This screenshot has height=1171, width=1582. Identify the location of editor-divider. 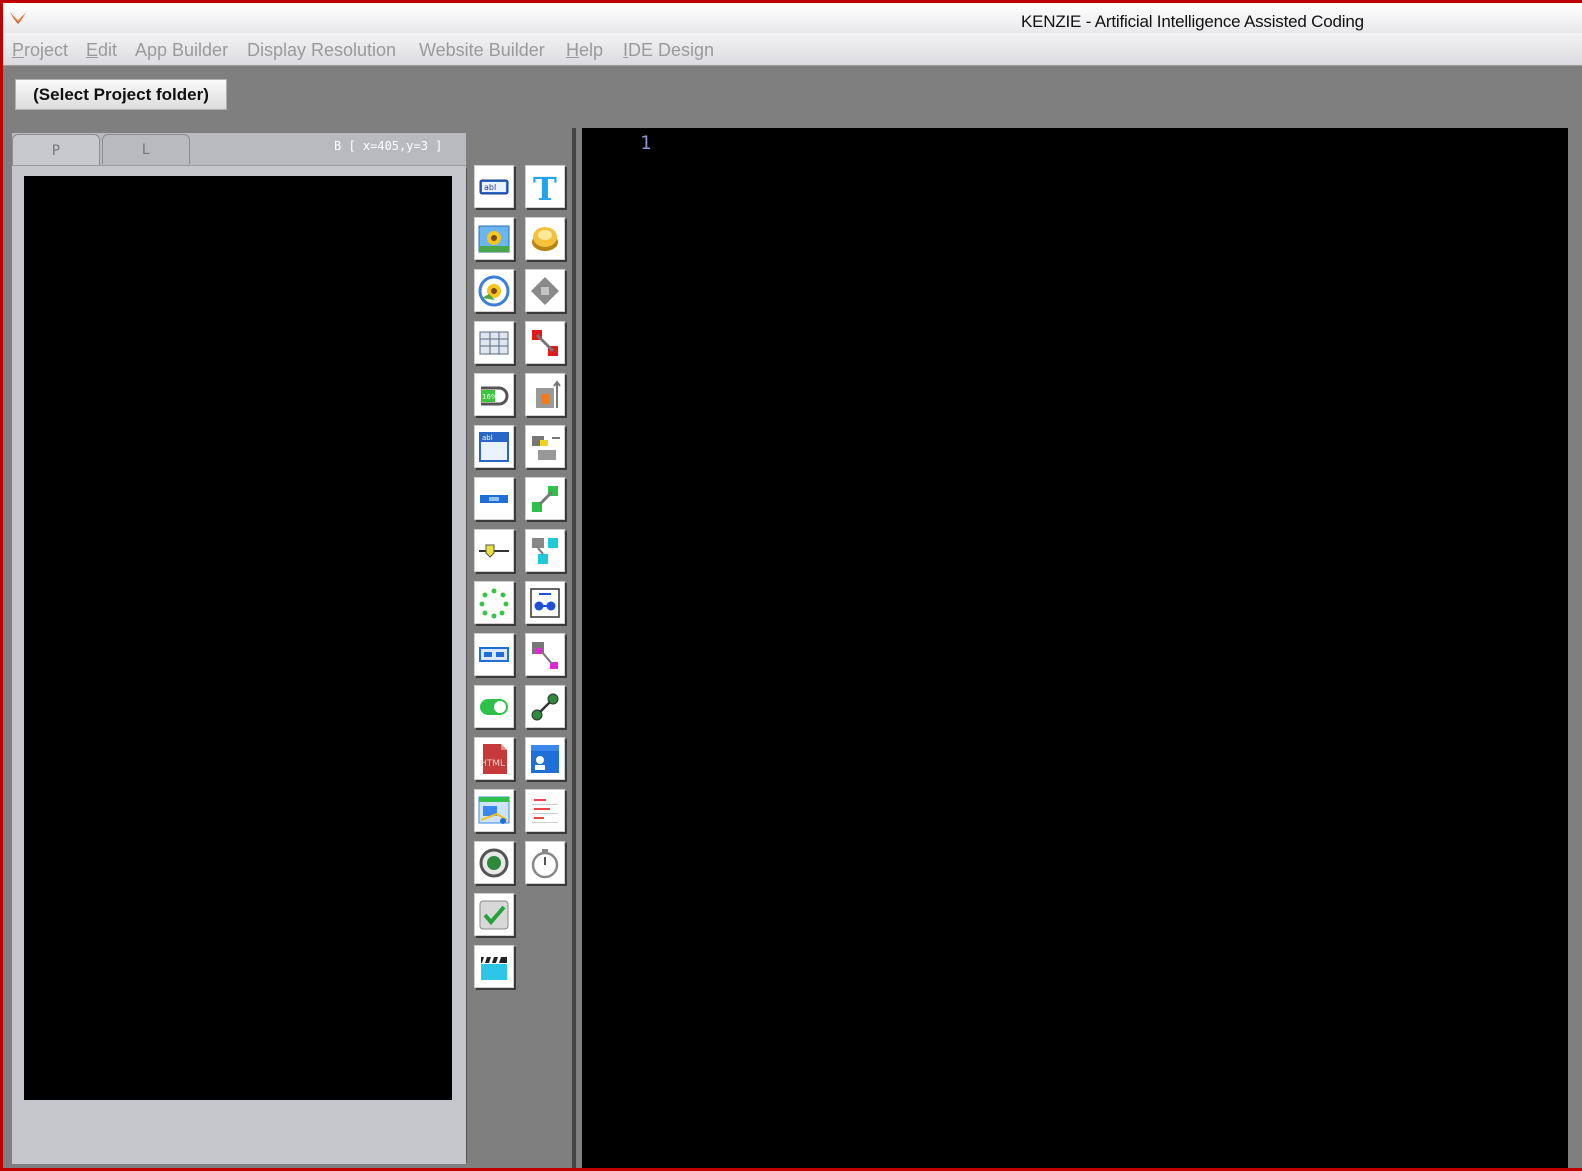
(574, 648).